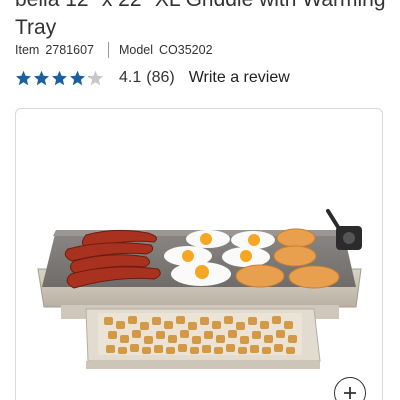 Image resolution: width=400 pixels, height=400 pixels. I want to click on product-meta: Item 2781607 Model CO35202, so click(114, 50).